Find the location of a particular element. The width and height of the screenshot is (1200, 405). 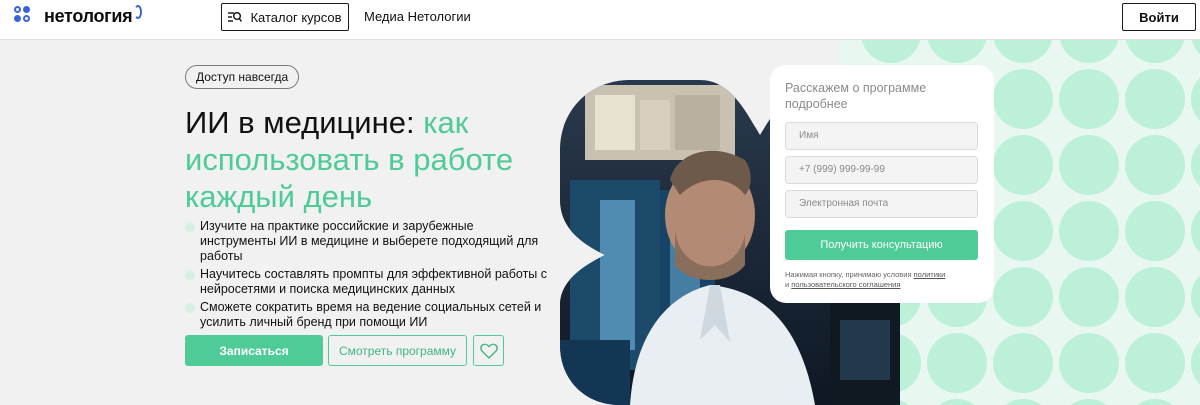

get-consultation-button: Получить консультацию is located at coordinates (881, 245).